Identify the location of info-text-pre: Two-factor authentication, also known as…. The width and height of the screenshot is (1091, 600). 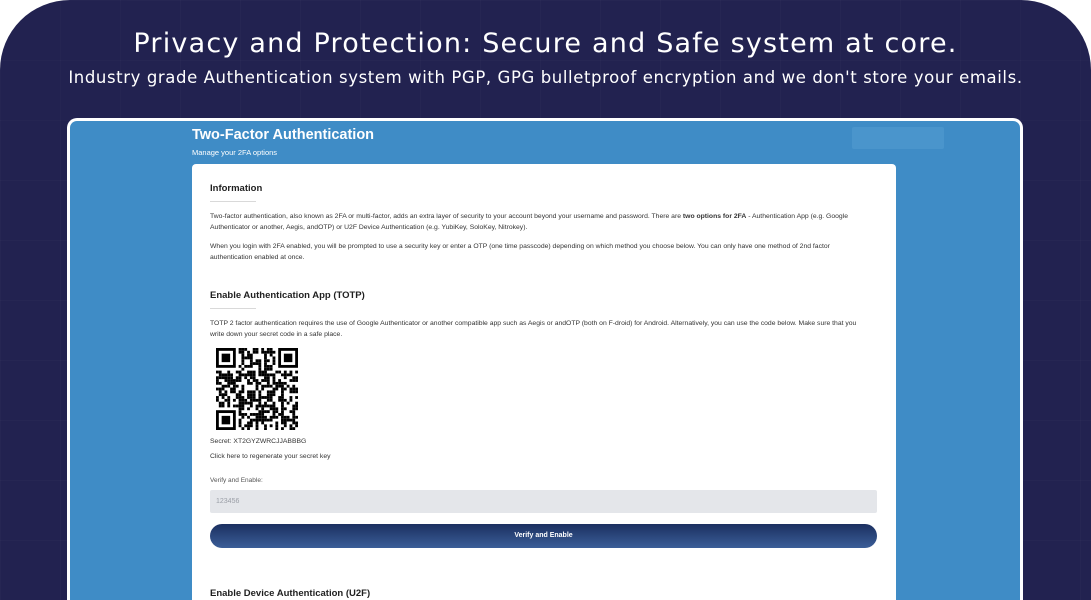
(446, 216).